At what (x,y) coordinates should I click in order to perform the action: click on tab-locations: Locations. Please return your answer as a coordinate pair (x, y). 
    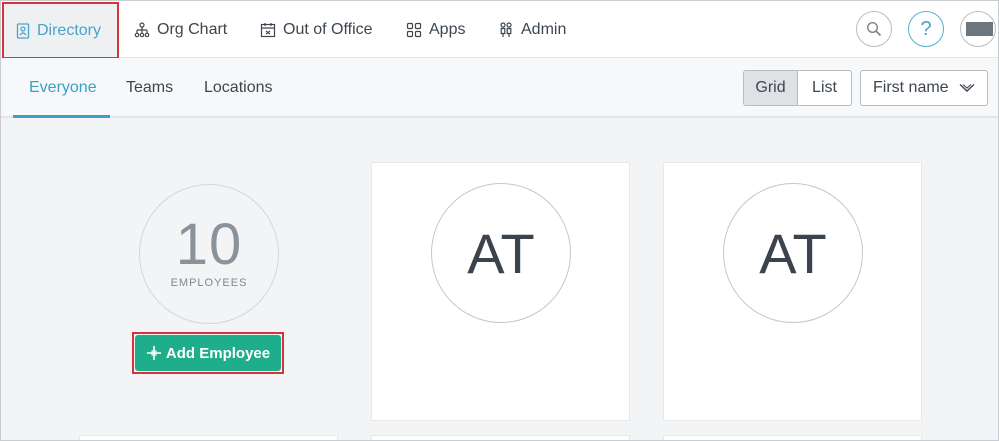
    Looking at the image, I should click on (238, 88).